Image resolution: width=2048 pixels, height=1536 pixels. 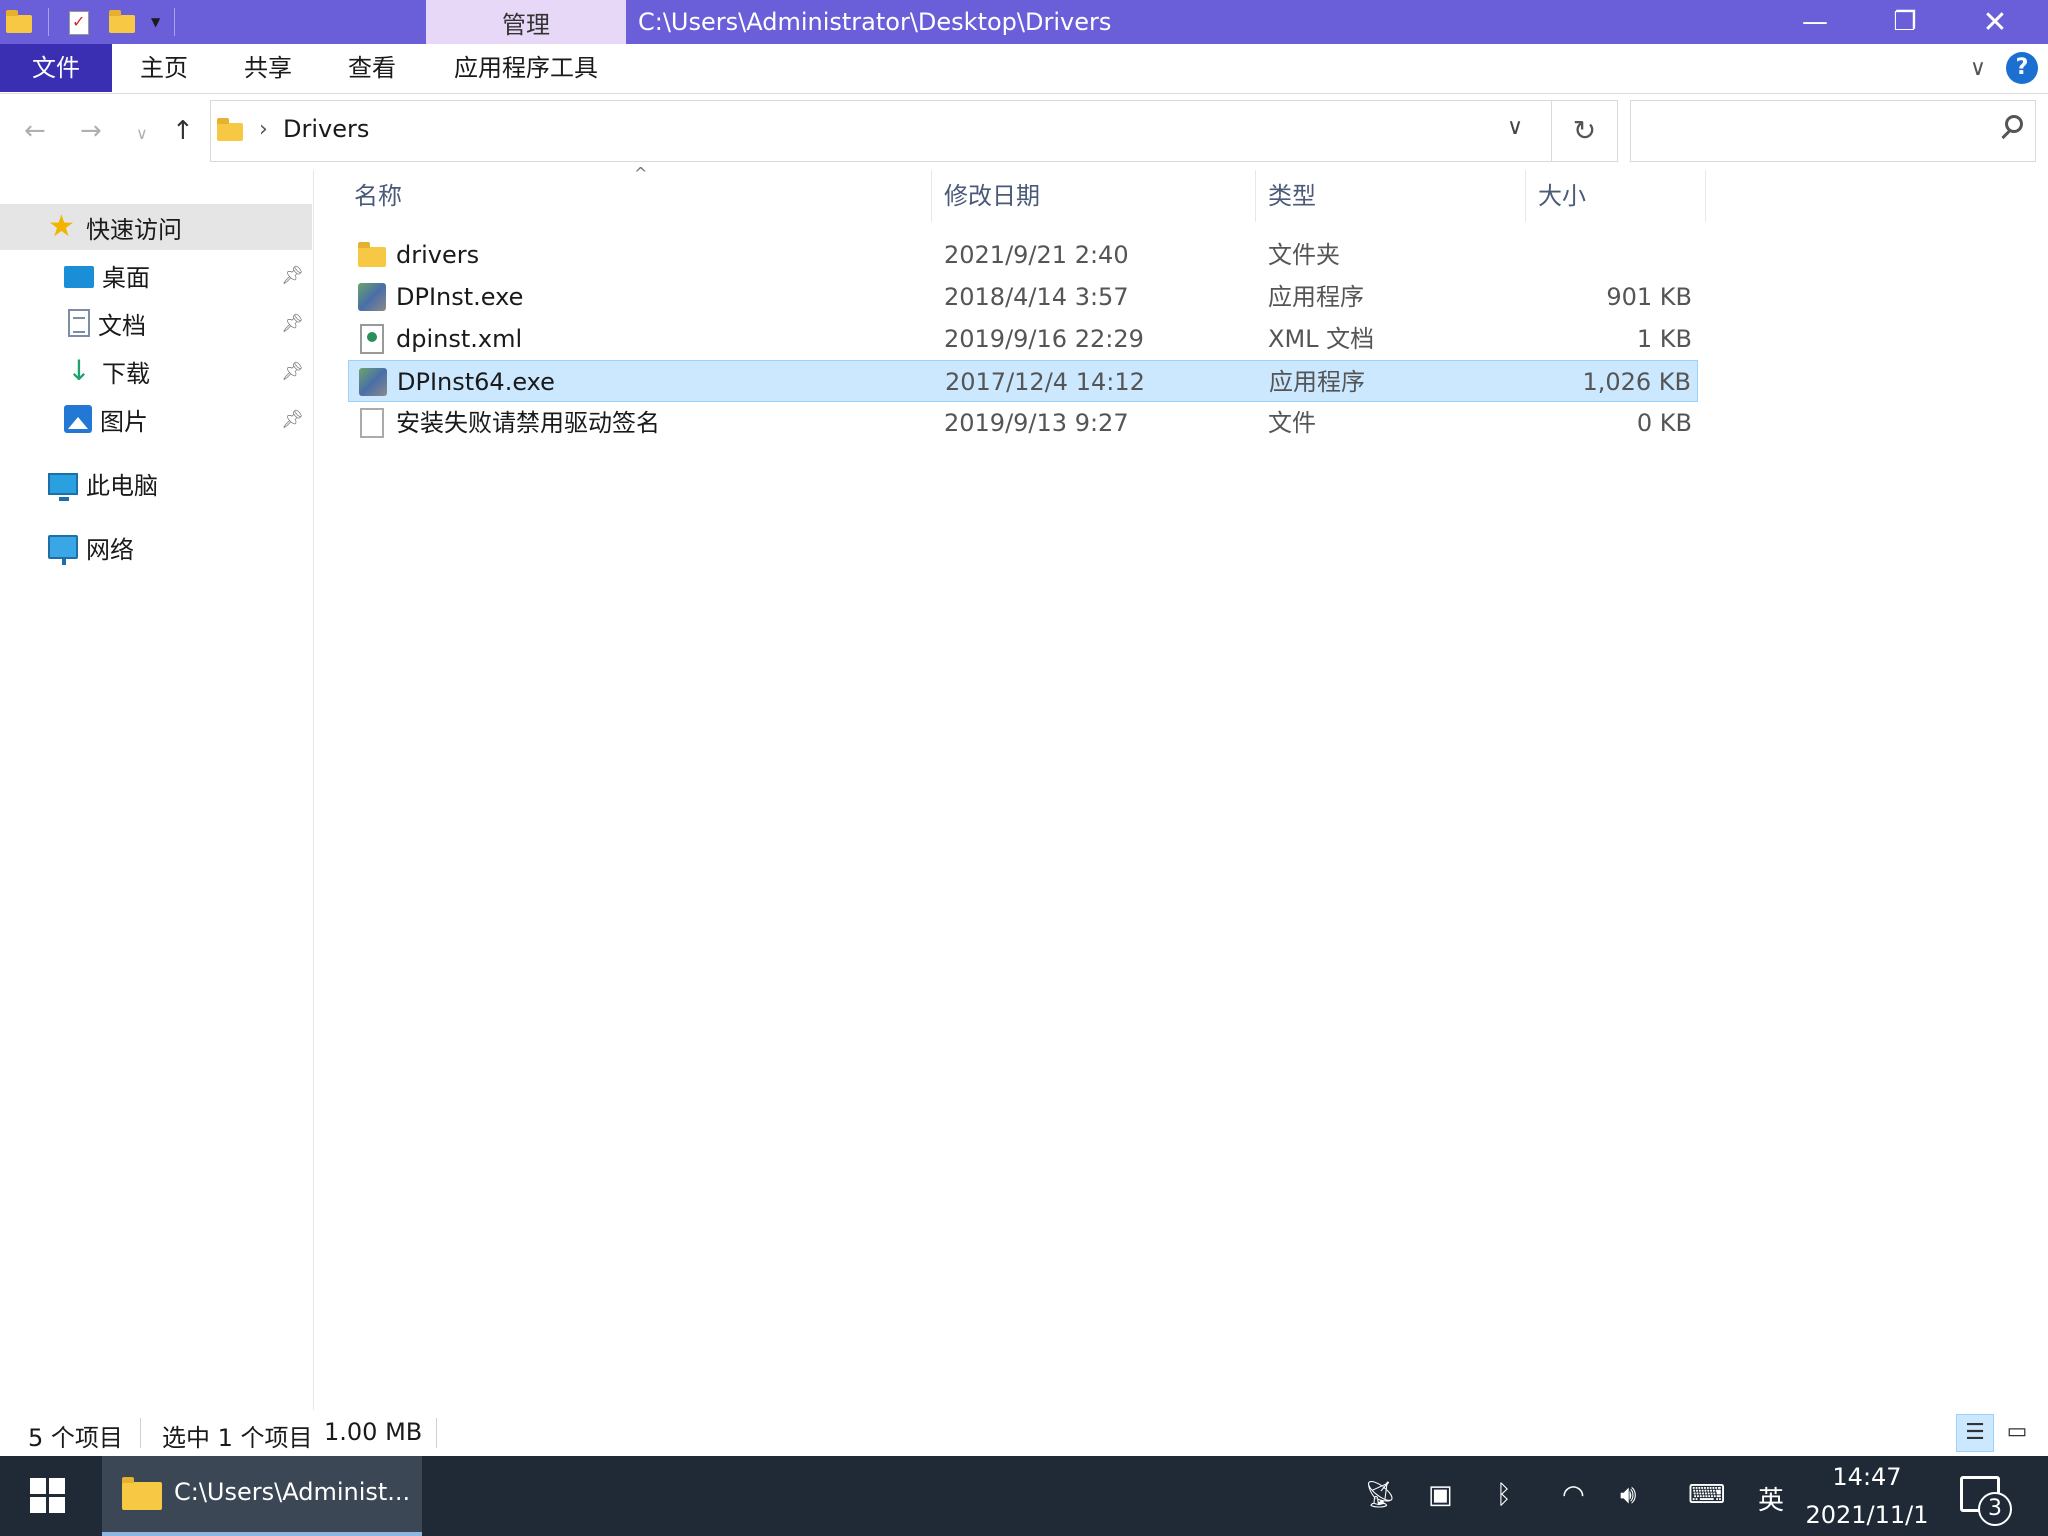 I want to click on sidebar-item-pictures: 图片 📌︎, so click(x=156, y=419).